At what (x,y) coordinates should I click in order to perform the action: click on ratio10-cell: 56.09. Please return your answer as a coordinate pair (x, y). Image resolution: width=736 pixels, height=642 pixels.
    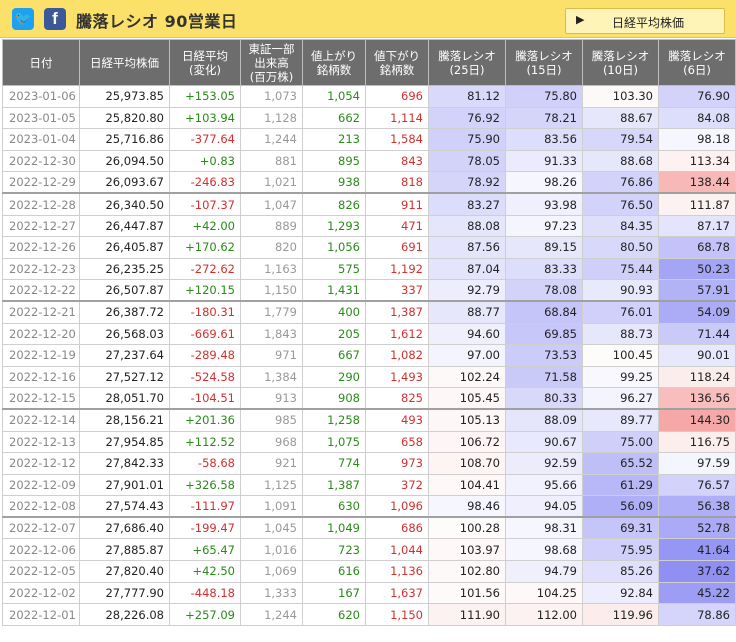
    Looking at the image, I should click on (620, 506).